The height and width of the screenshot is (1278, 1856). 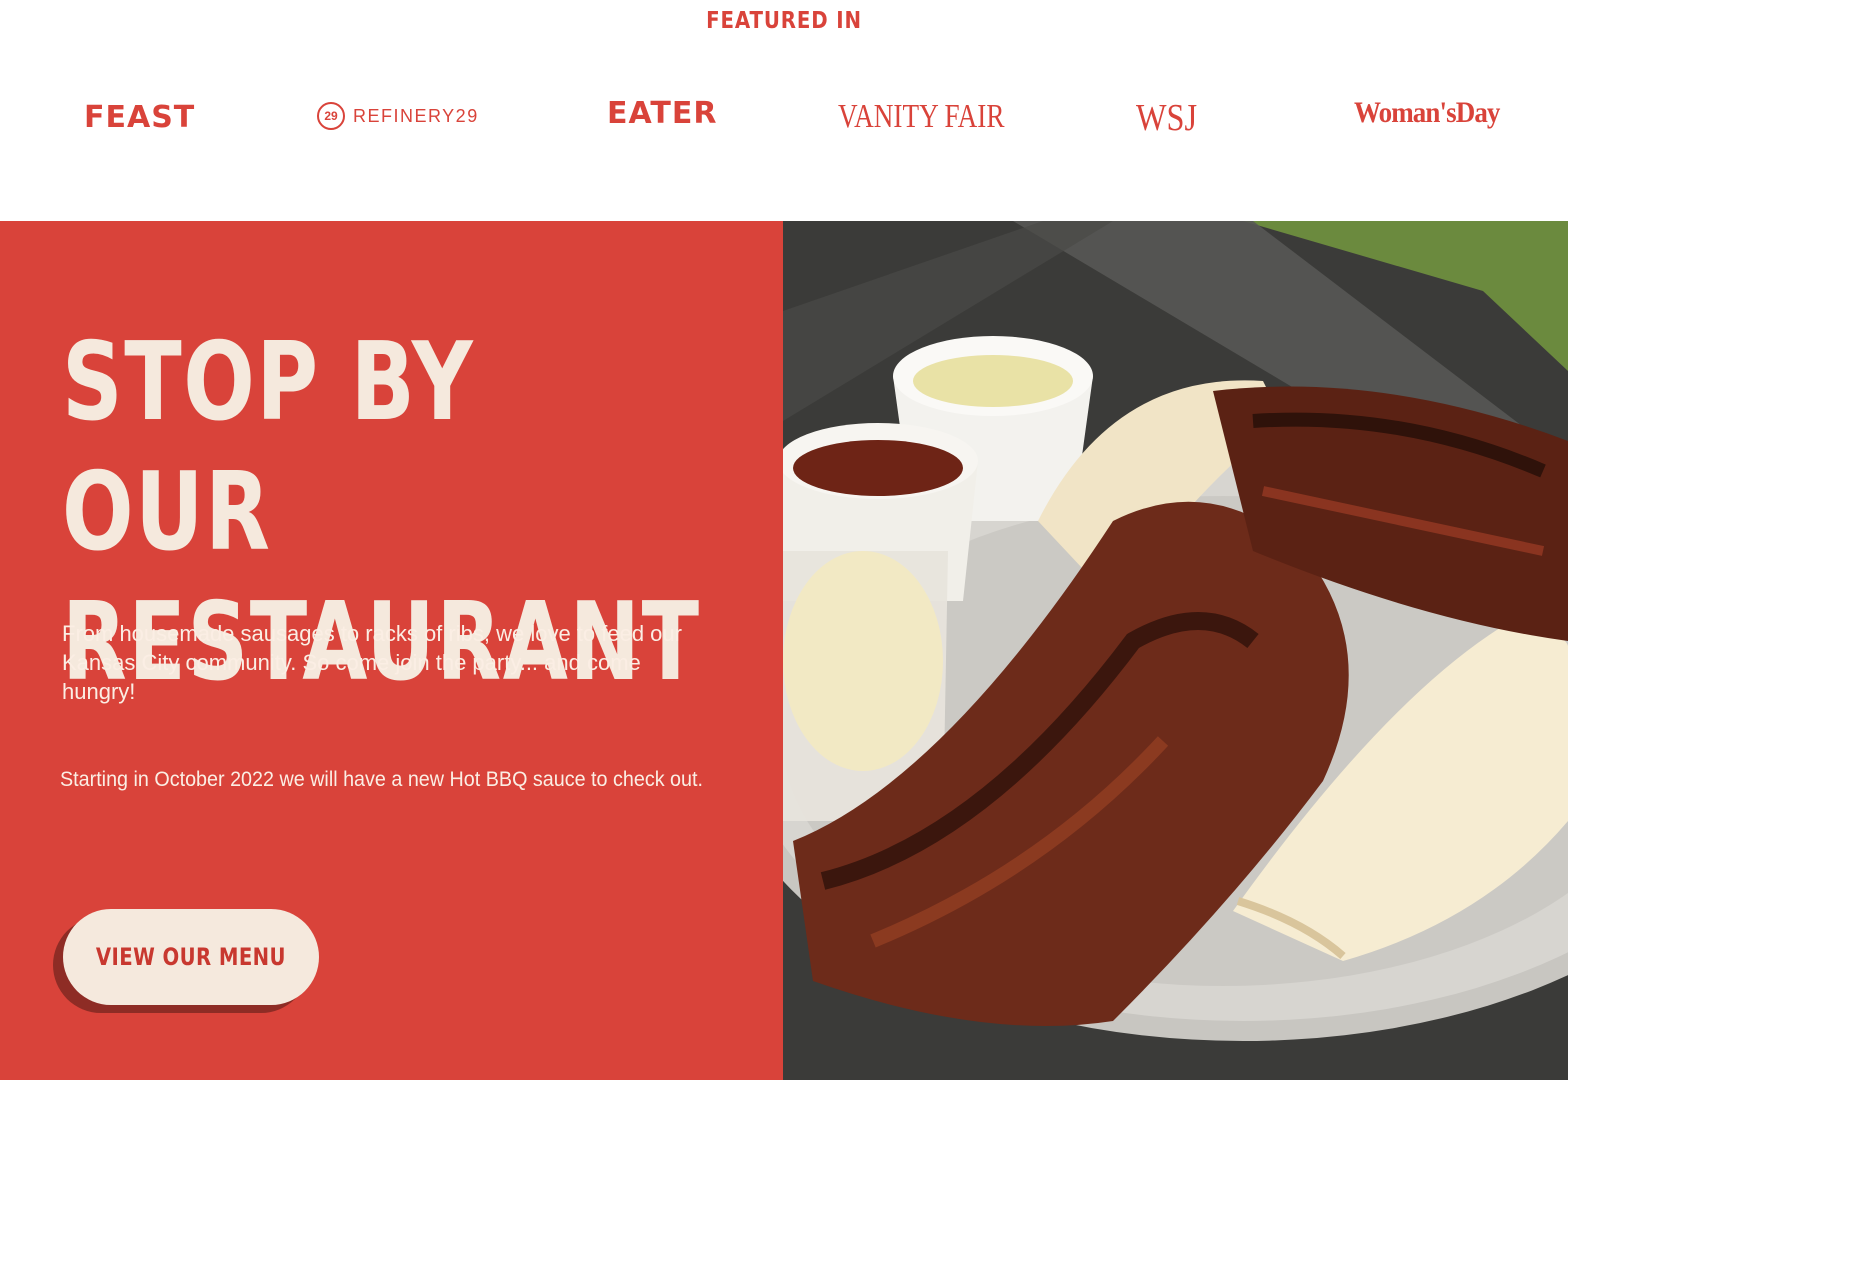 I want to click on wsj-logo: WSJ, so click(x=1167, y=118).